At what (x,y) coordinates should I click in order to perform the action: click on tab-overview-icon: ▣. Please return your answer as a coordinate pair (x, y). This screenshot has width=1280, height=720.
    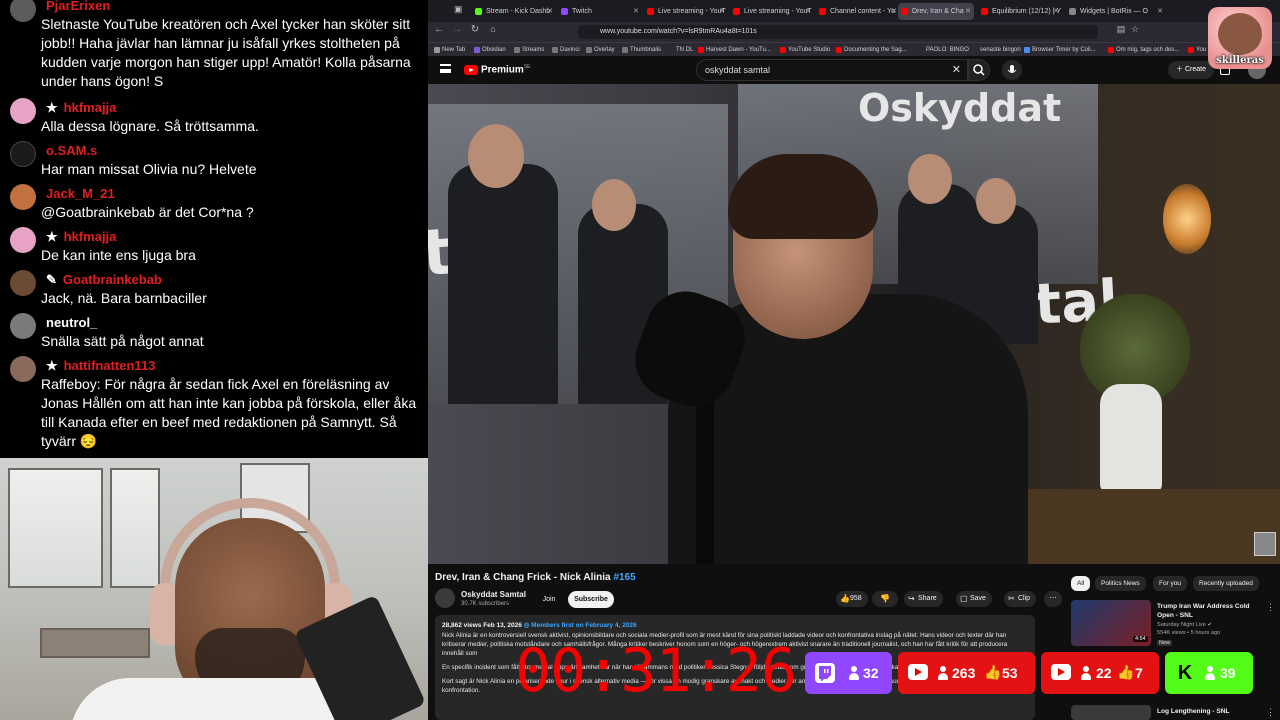
    Looking at the image, I should click on (458, 9).